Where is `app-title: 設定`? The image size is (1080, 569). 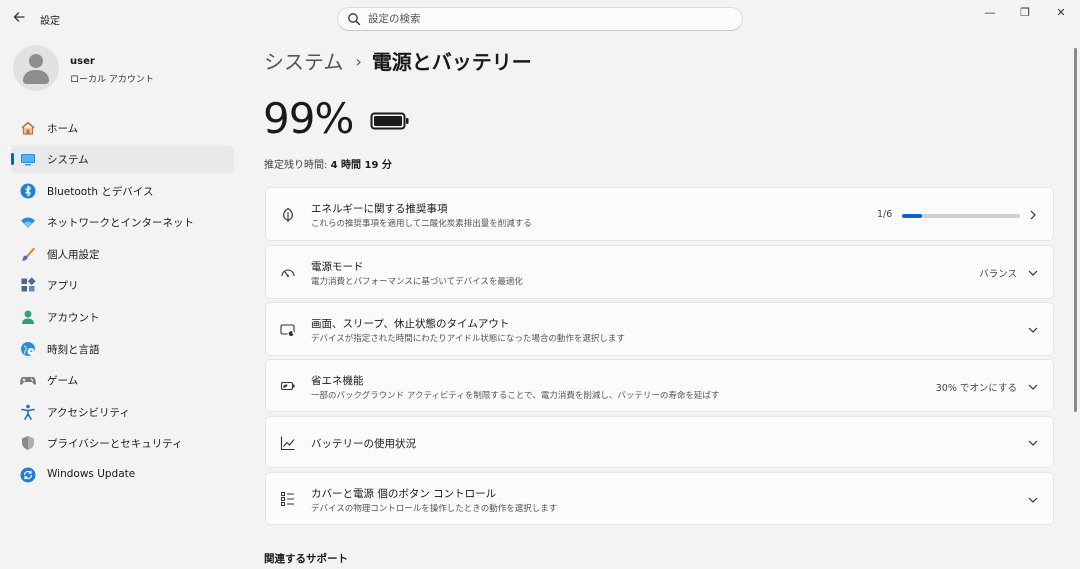
app-title: 設定 is located at coordinates (50, 21).